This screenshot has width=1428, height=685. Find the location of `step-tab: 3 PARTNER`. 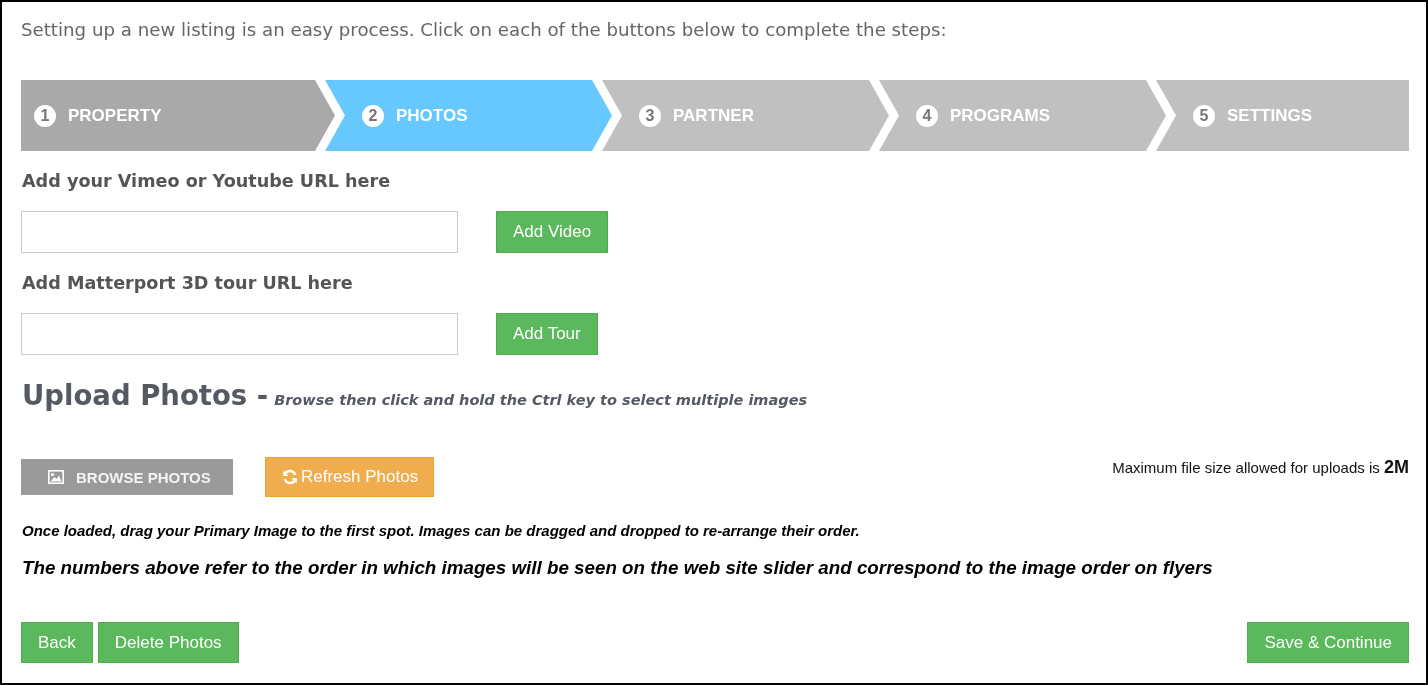

step-tab: 3 PARTNER is located at coordinates (745, 115).